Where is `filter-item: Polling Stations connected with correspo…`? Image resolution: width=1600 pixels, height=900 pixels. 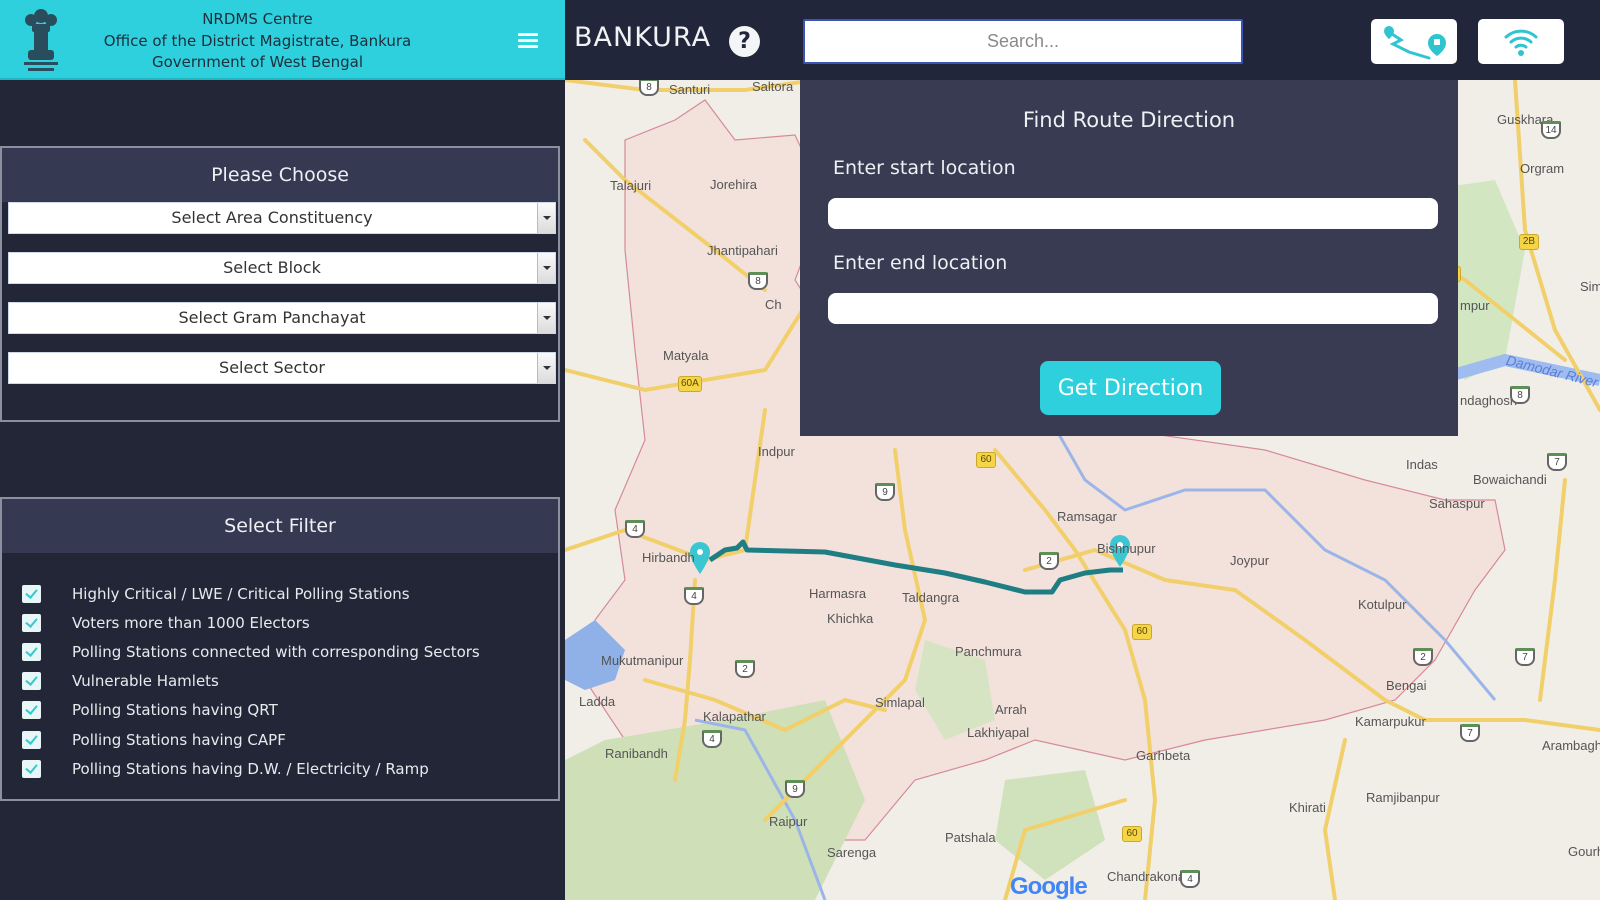
filter-item: Polling Stations connected with correspo… is located at coordinates (280, 651).